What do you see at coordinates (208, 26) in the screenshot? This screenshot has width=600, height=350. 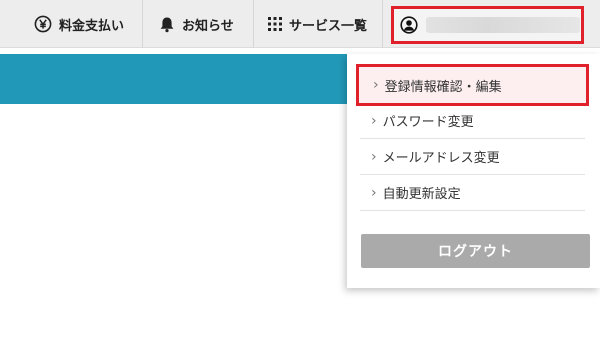 I see `nav-news-label: お知らせ` at bounding box center [208, 26].